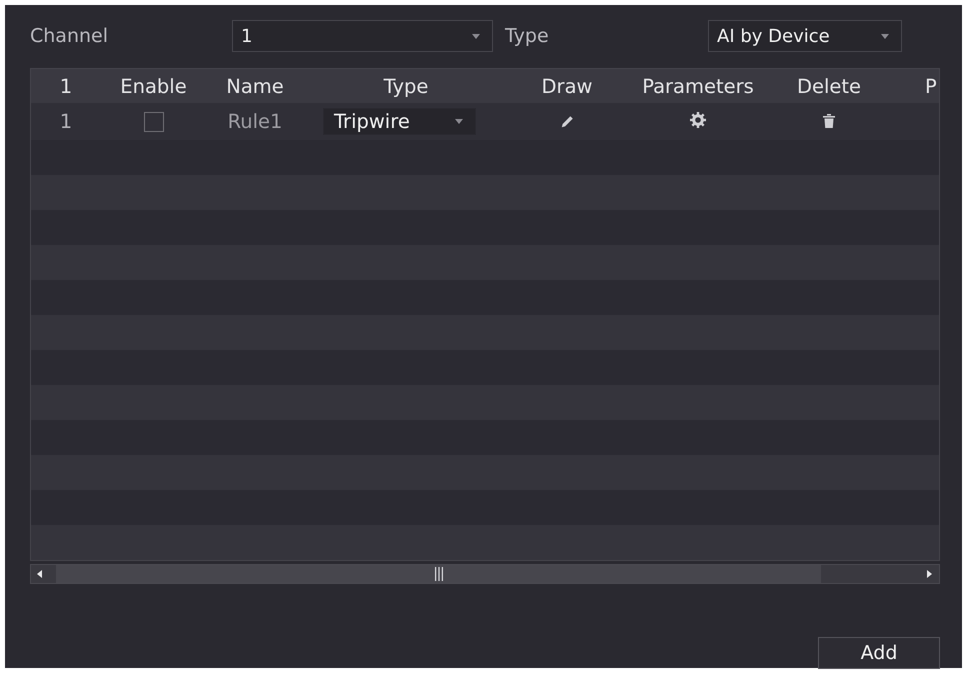 The height and width of the screenshot is (673, 967). Describe the element at coordinates (929, 574) in the screenshot. I see `right-arrow-icon` at that location.